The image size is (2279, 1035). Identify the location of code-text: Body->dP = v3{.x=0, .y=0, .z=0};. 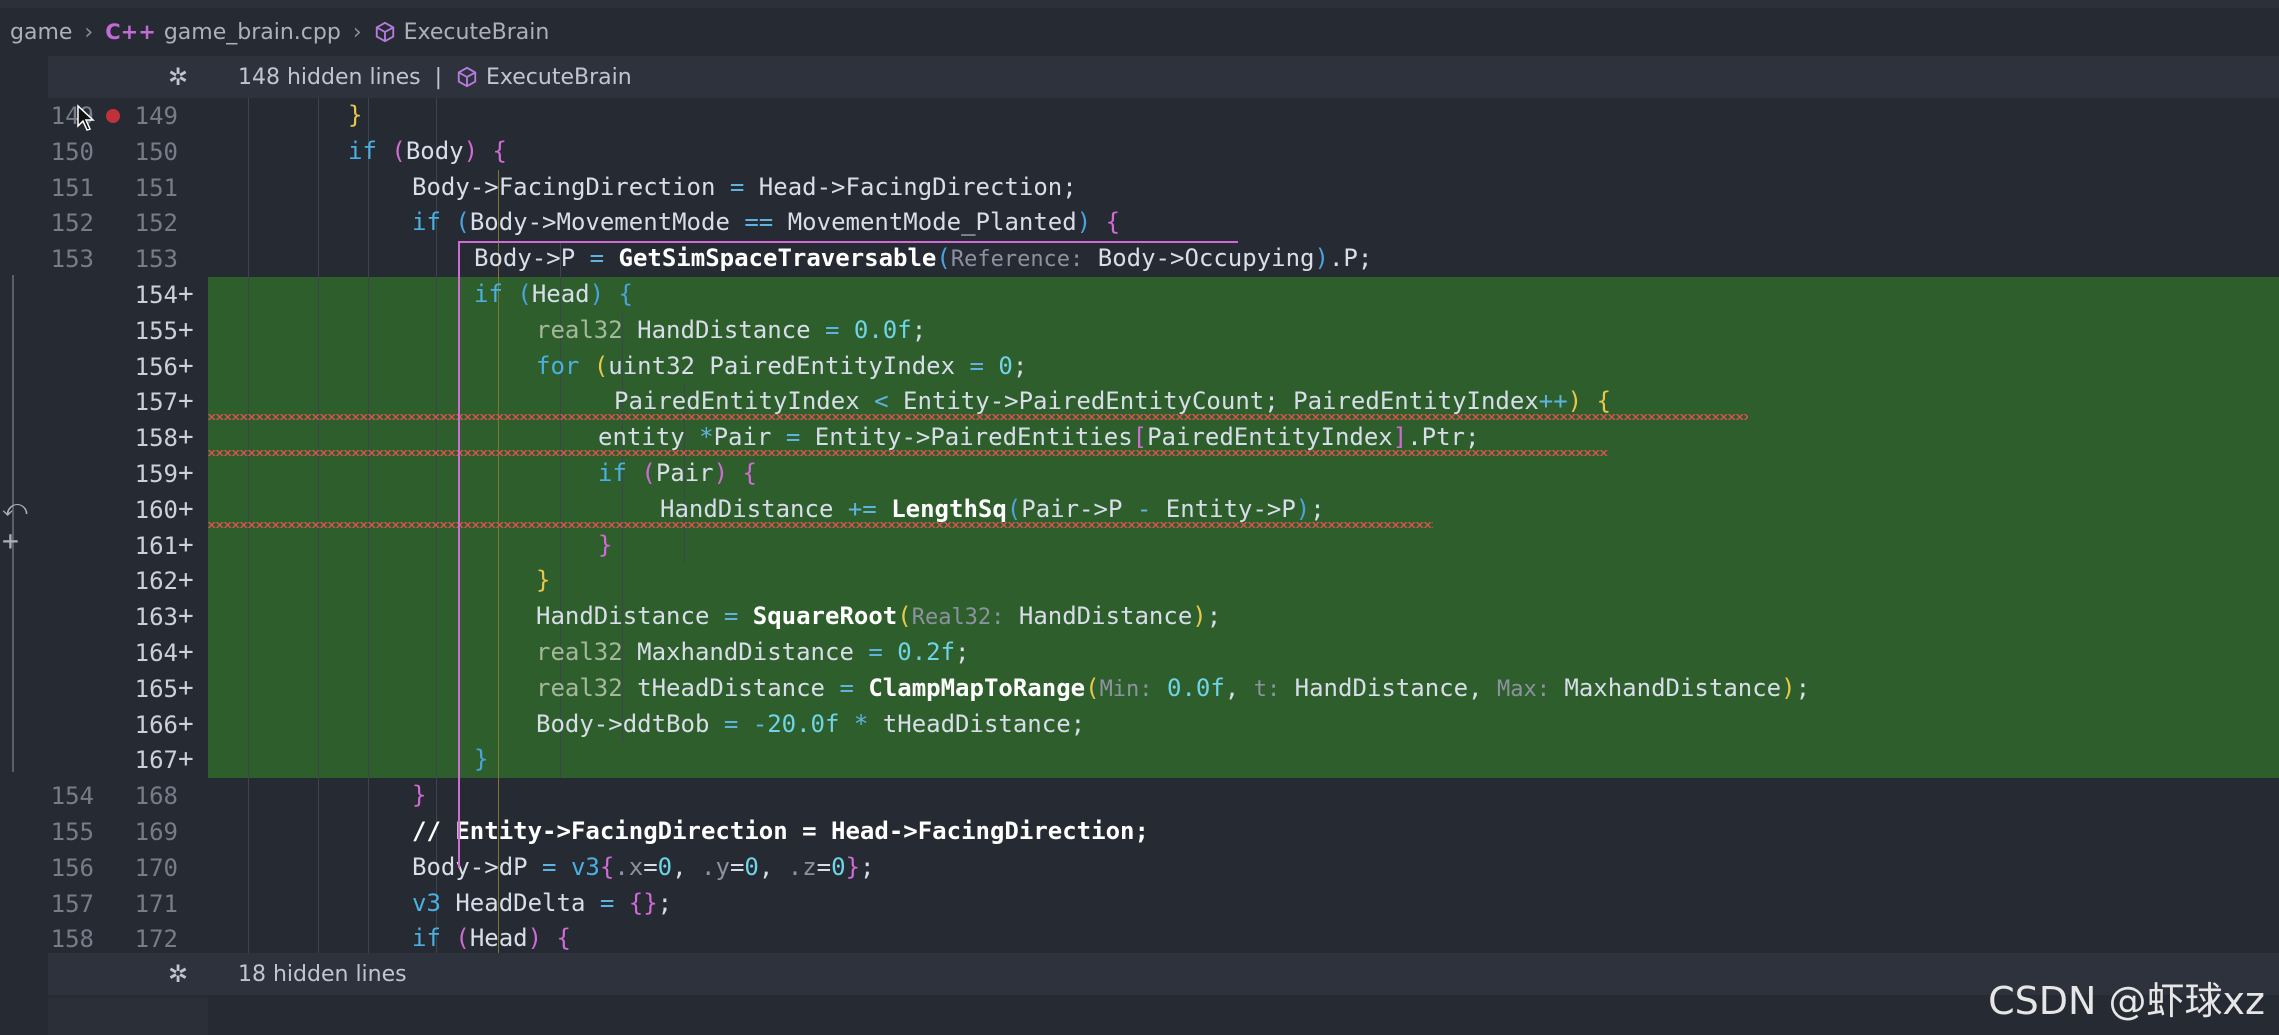
(643, 867).